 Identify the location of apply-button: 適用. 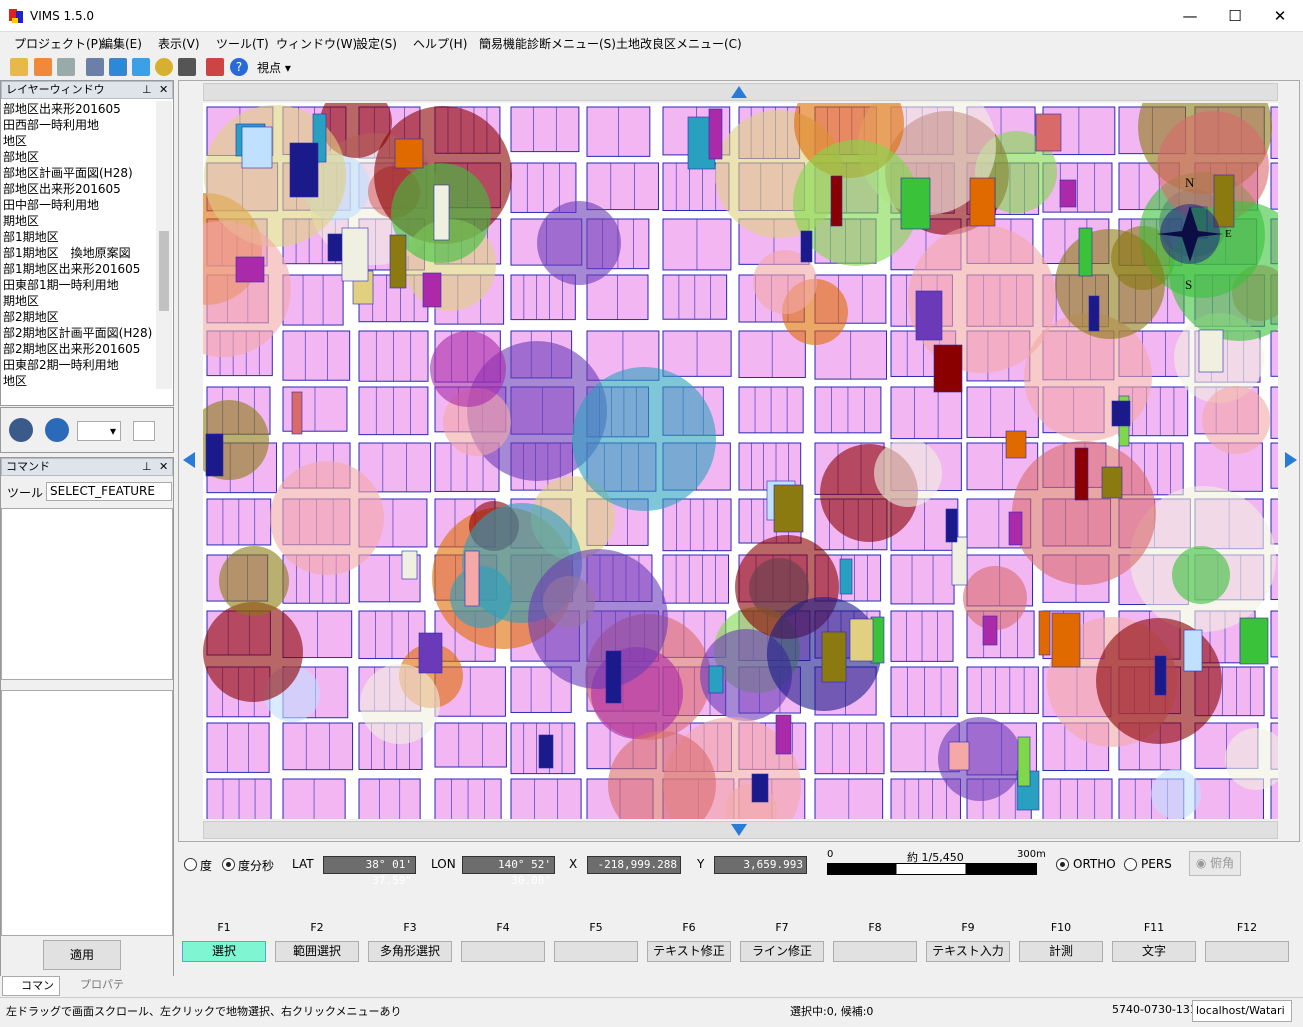
(82, 955).